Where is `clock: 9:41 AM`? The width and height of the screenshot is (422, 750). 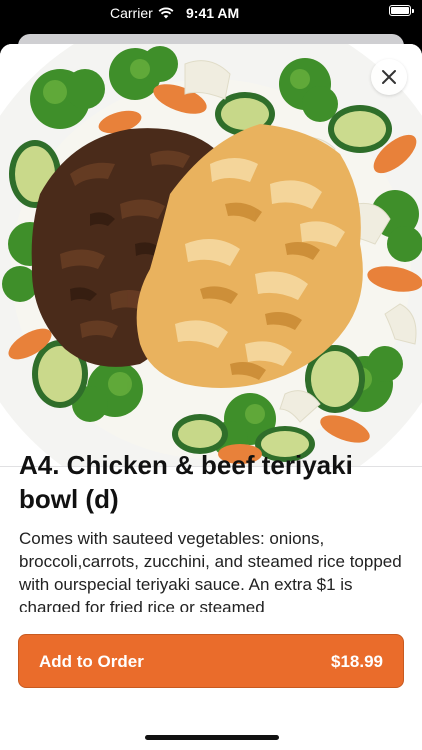
clock: 9:41 AM is located at coordinates (213, 13).